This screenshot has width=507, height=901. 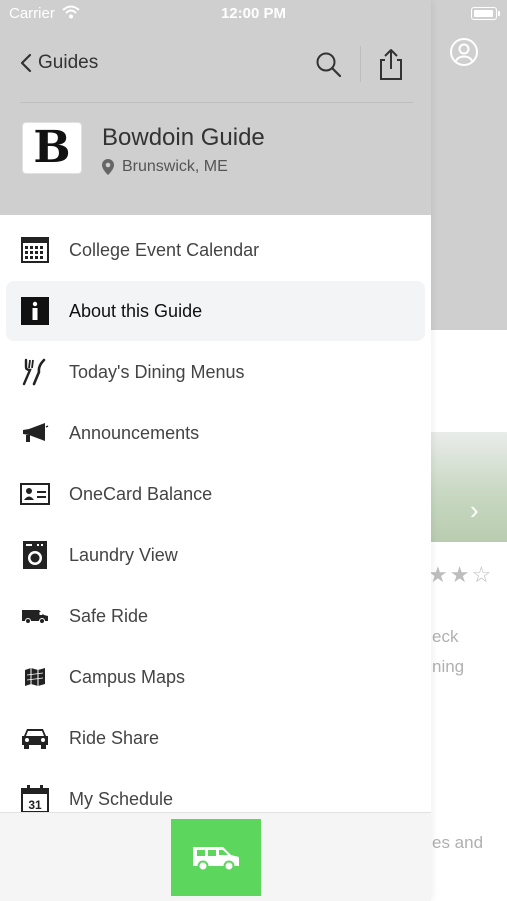 I want to click on map-icon, so click(x=35, y=677).